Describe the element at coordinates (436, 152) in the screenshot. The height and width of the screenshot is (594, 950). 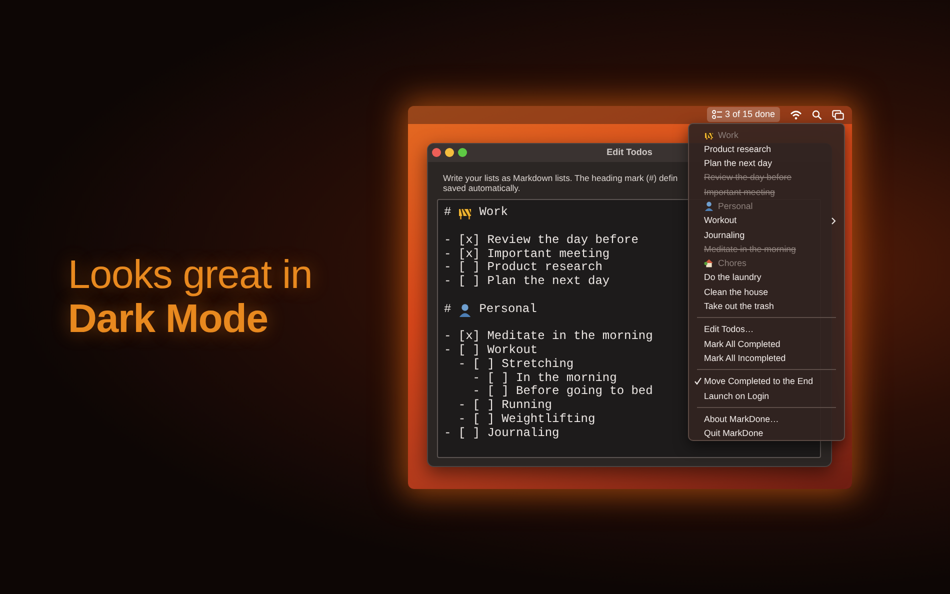
I see `close-button` at that location.